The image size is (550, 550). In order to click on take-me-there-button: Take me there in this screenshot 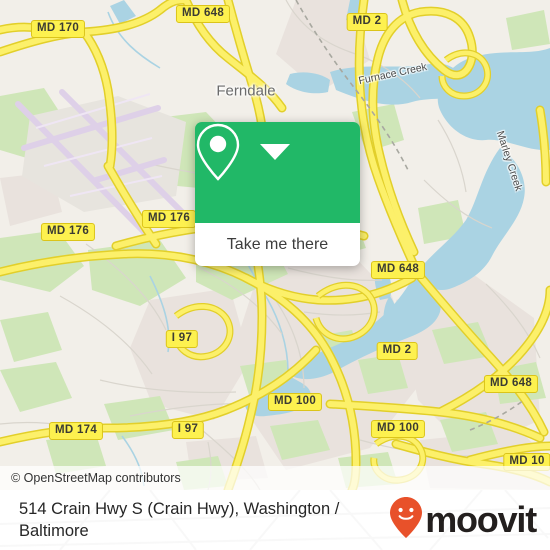, I will do `click(277, 244)`.